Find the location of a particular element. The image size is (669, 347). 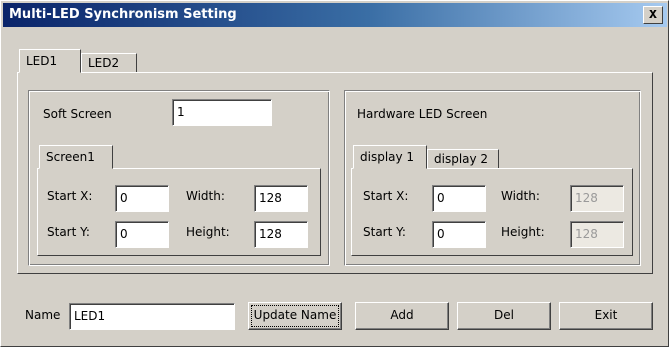

hw-start-x-input: 0 is located at coordinates (459, 198).